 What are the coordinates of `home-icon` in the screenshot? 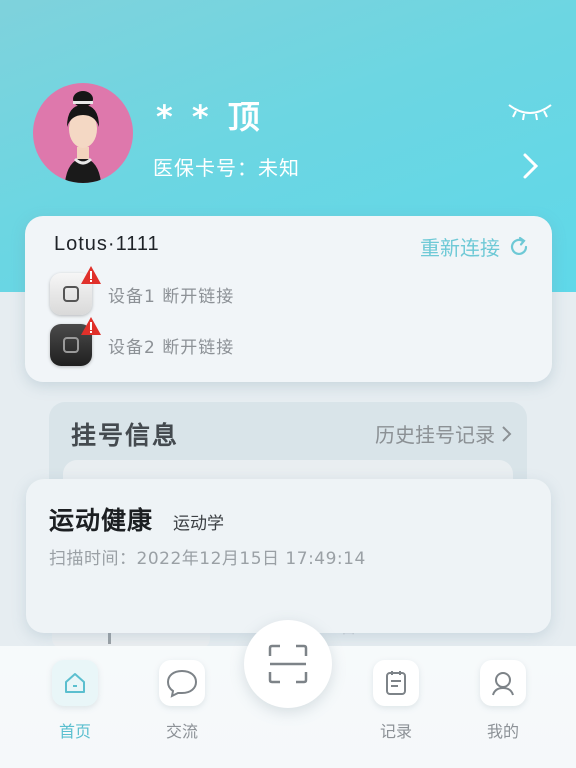 It's located at (75, 683).